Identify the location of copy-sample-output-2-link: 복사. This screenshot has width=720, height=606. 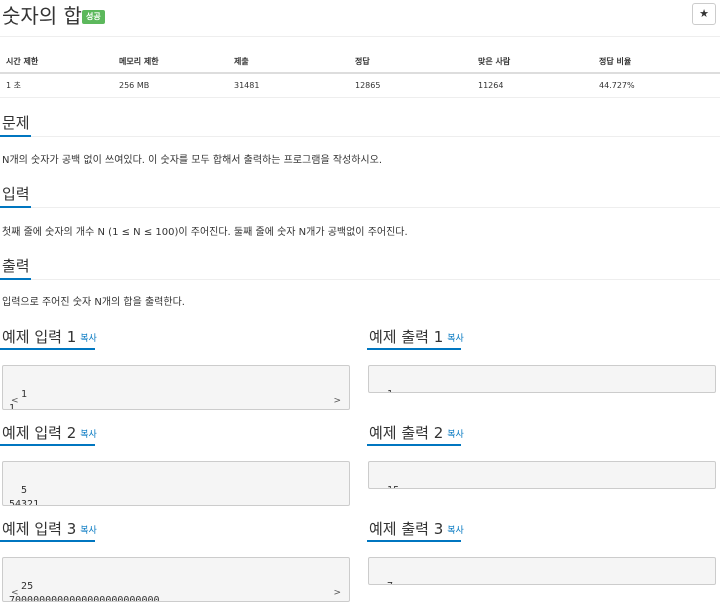
(455, 435).